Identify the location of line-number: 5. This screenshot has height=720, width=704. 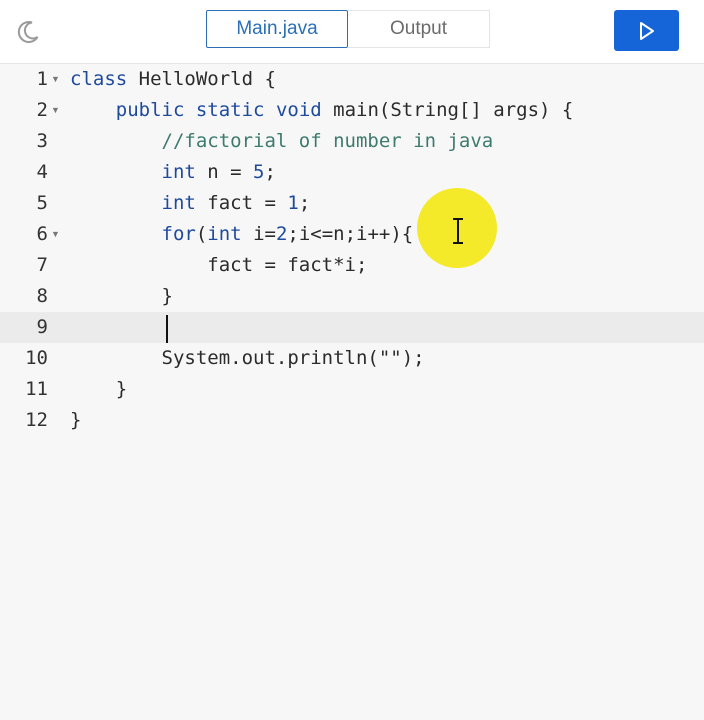
(42, 203).